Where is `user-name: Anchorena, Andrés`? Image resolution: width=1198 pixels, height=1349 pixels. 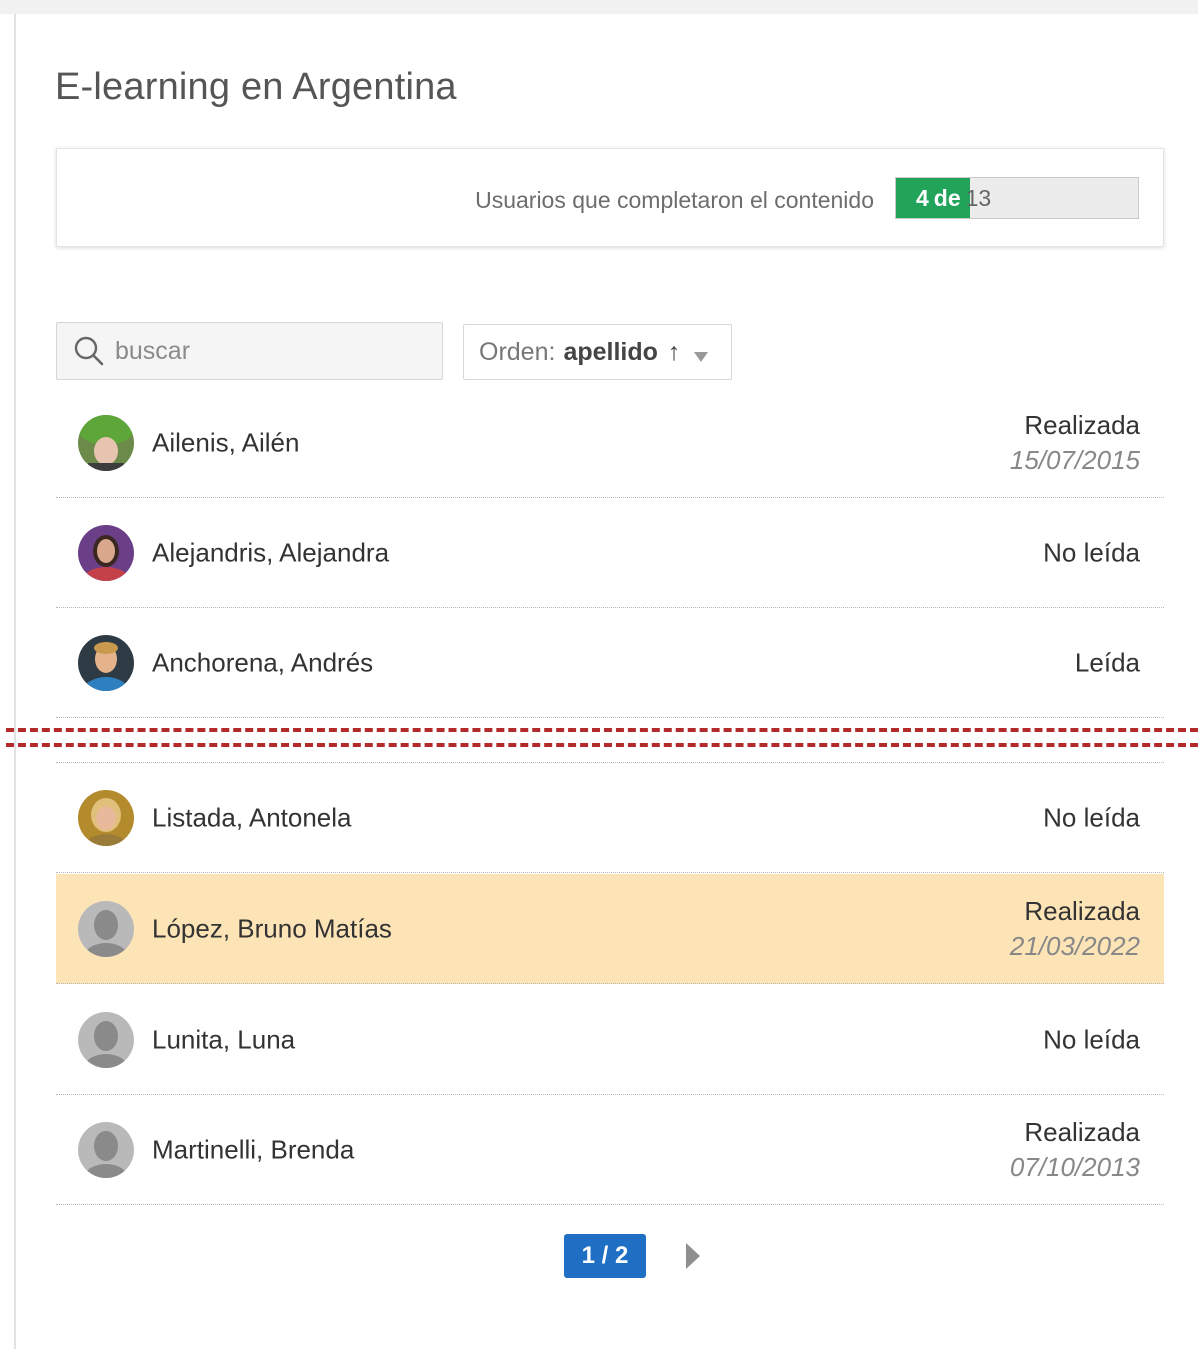 user-name: Anchorena, Andrés is located at coordinates (263, 662).